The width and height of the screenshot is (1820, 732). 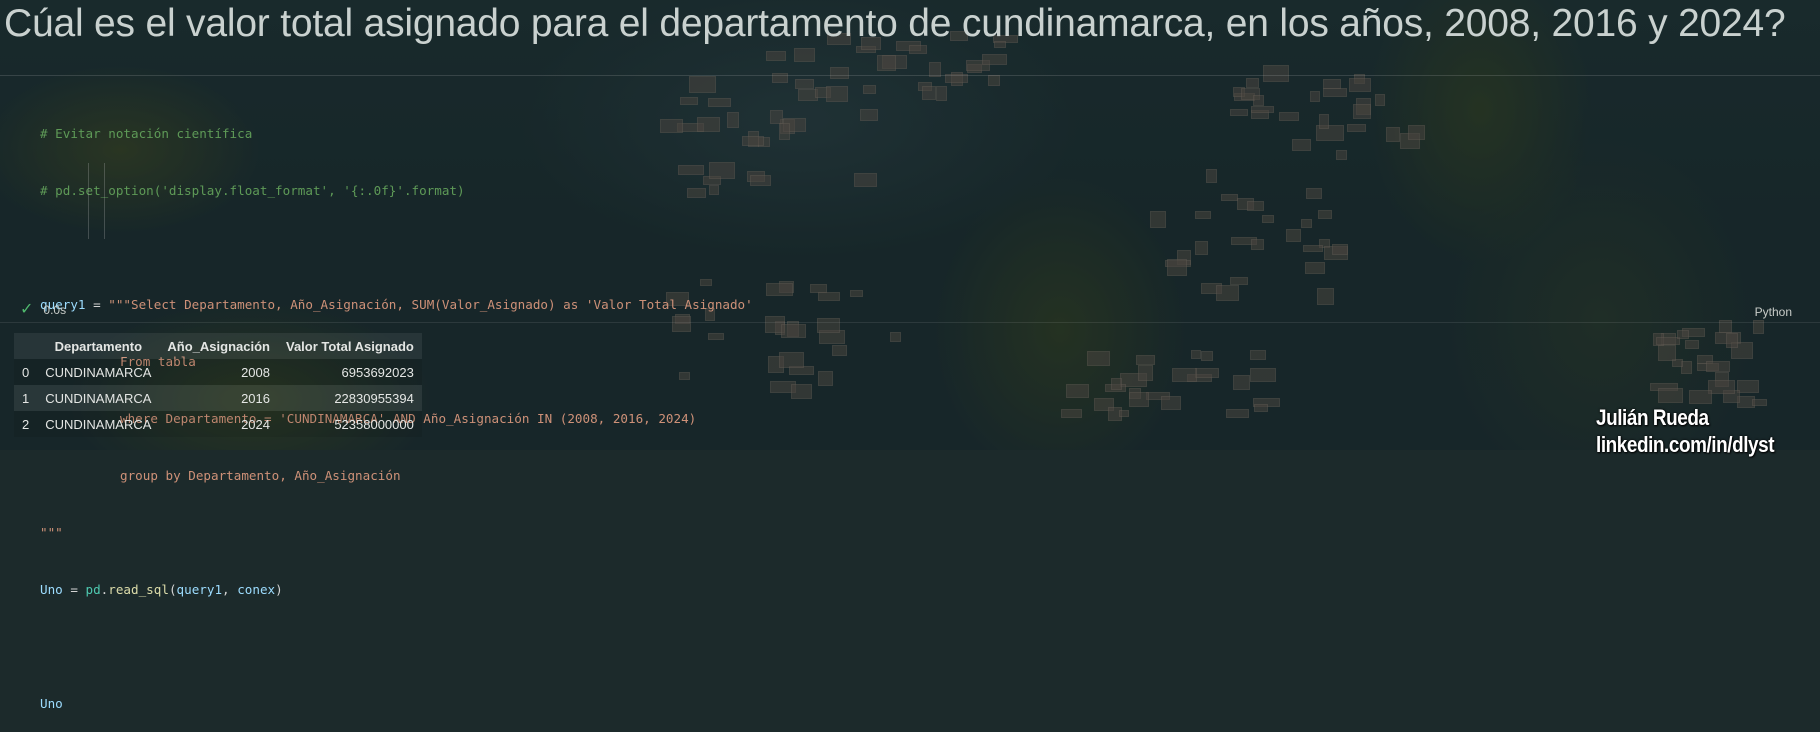 What do you see at coordinates (218, 398) in the screenshot?
I see `table-row: 1 CUNDINAMARCA 2016 22830955394` at bounding box center [218, 398].